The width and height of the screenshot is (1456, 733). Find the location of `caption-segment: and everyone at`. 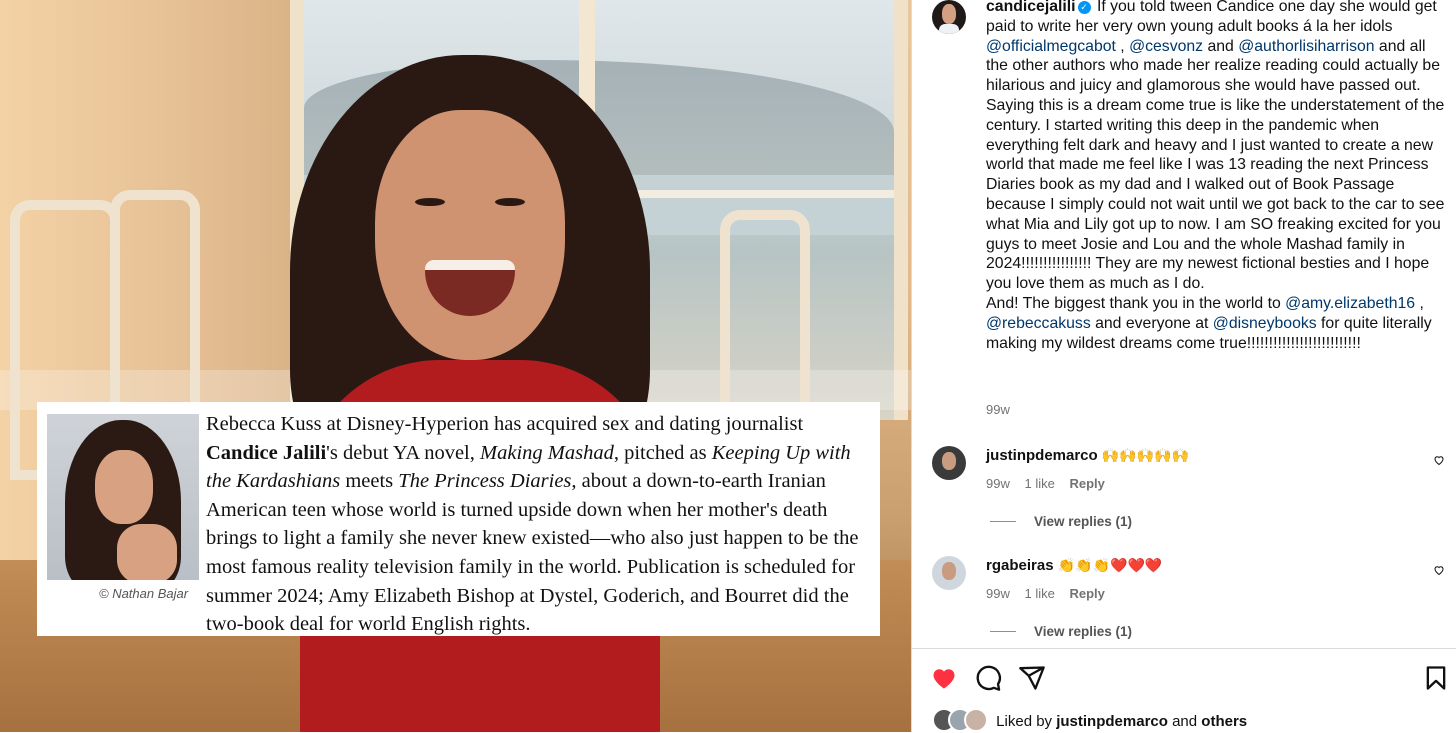

caption-segment: and everyone at is located at coordinates (1151, 323).